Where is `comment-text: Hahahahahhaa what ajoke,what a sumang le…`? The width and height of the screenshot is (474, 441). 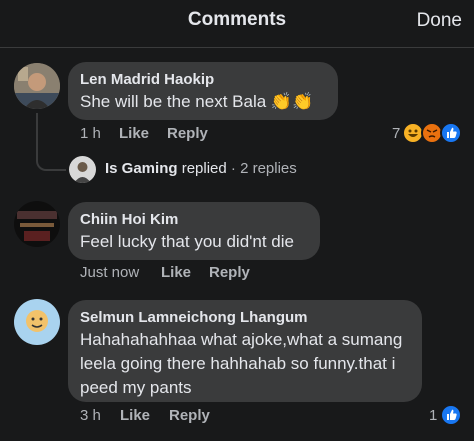
comment-text: Hahahahahhaa what ajoke,what a sumang le… is located at coordinates (250, 364).